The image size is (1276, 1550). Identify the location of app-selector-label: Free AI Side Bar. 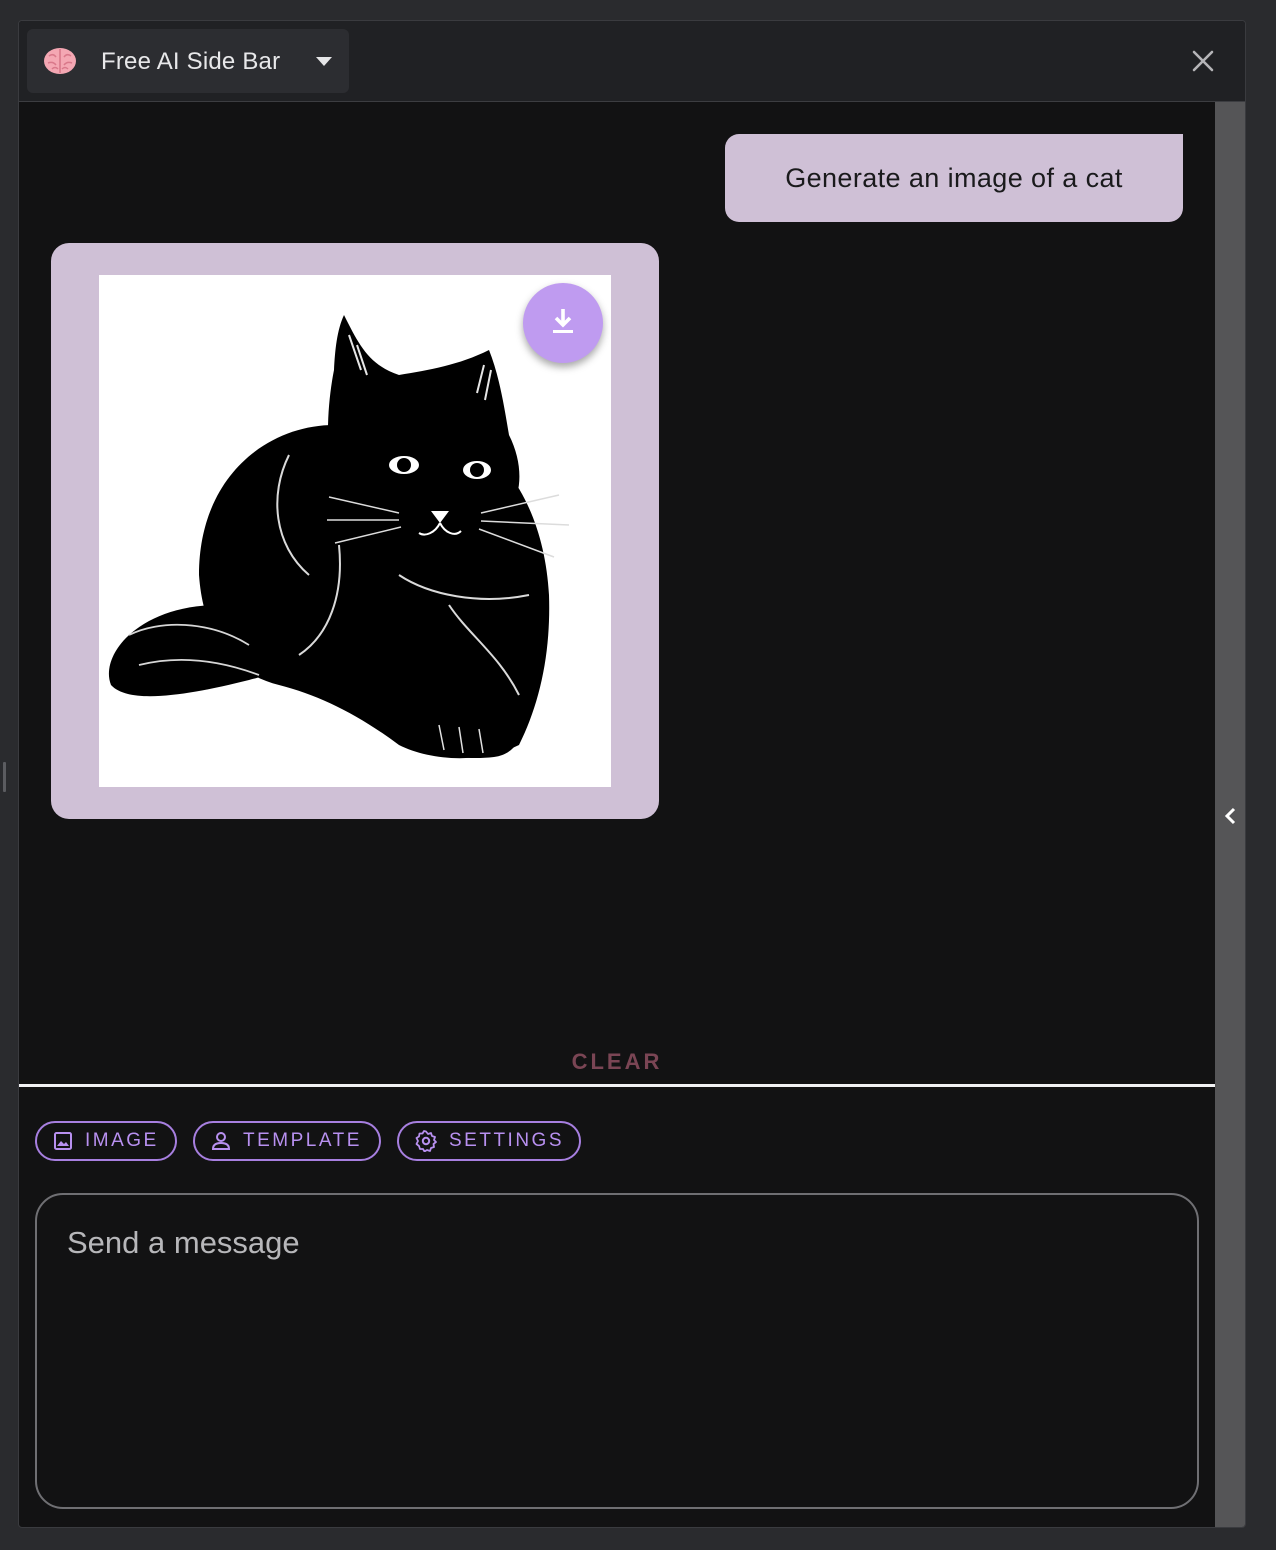
(191, 61).